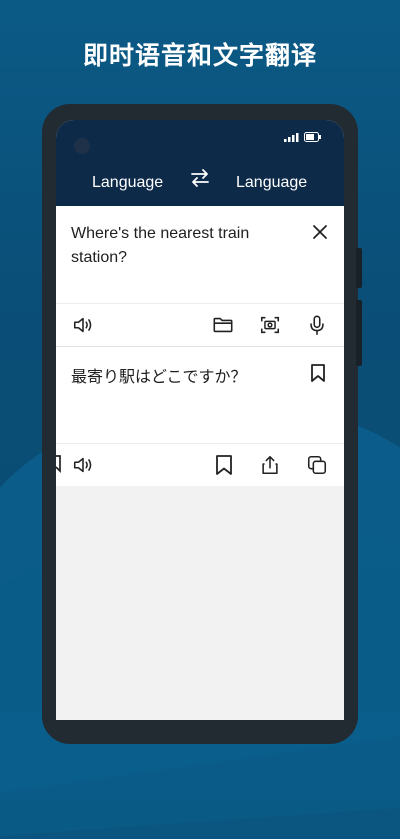 The height and width of the screenshot is (839, 400). I want to click on camera-icon, so click(270, 325).